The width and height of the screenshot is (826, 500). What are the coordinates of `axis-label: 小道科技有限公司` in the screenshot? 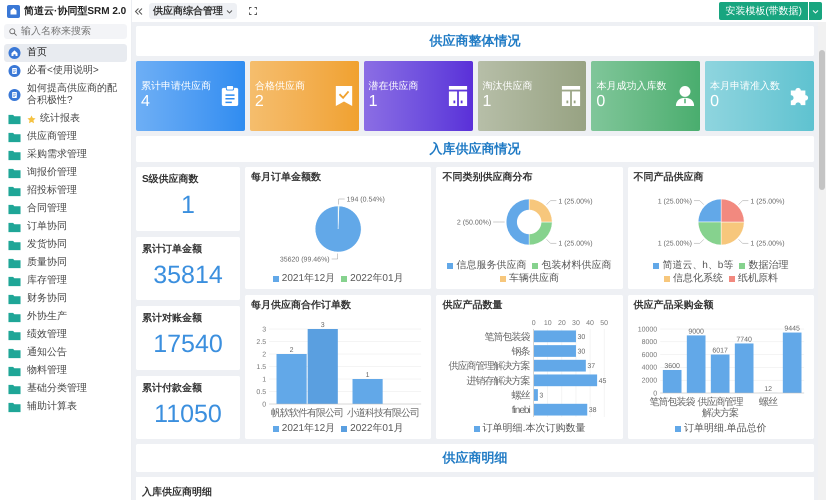 It's located at (383, 413).